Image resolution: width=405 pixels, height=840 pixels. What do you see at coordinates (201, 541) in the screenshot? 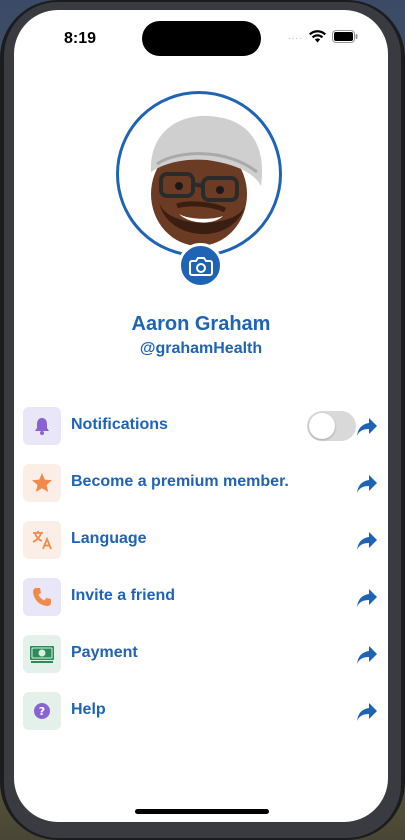
I see `menu-item-language: Language` at bounding box center [201, 541].